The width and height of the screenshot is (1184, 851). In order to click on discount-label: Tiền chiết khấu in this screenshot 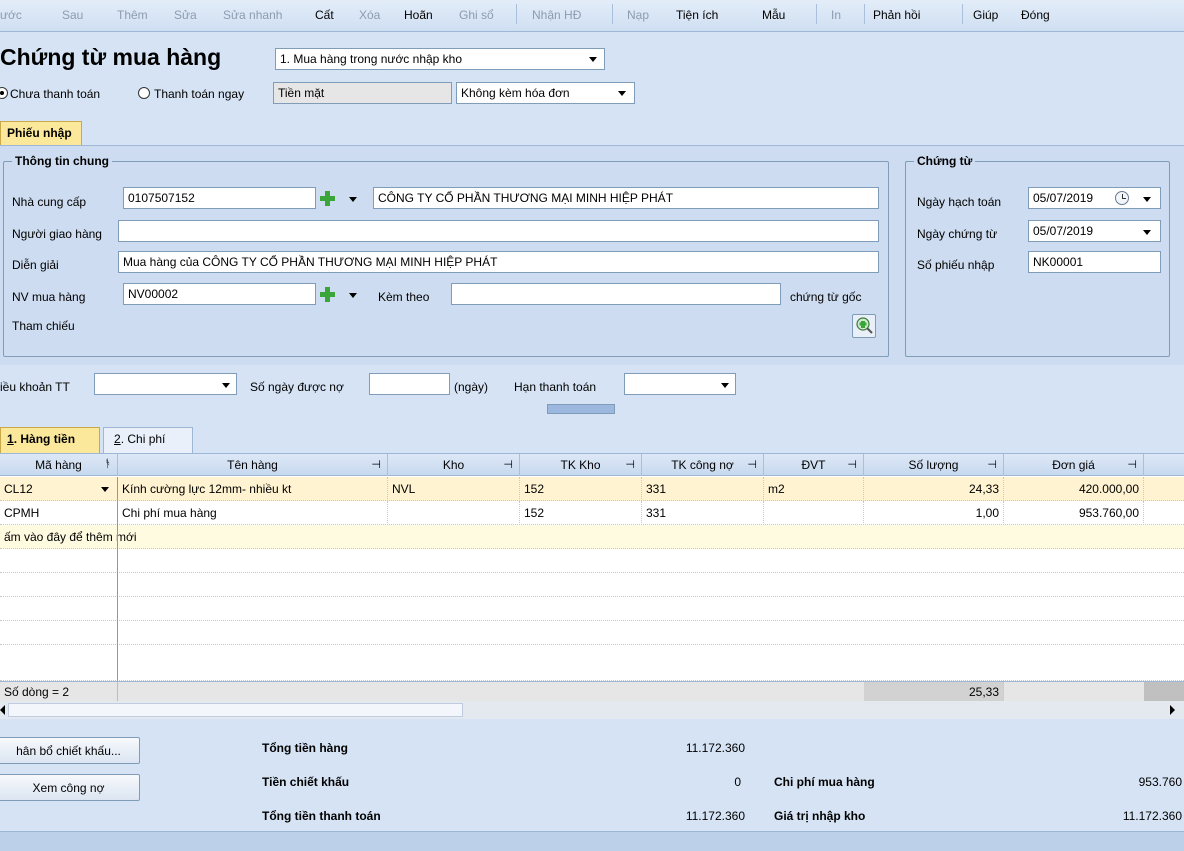, I will do `click(306, 782)`.